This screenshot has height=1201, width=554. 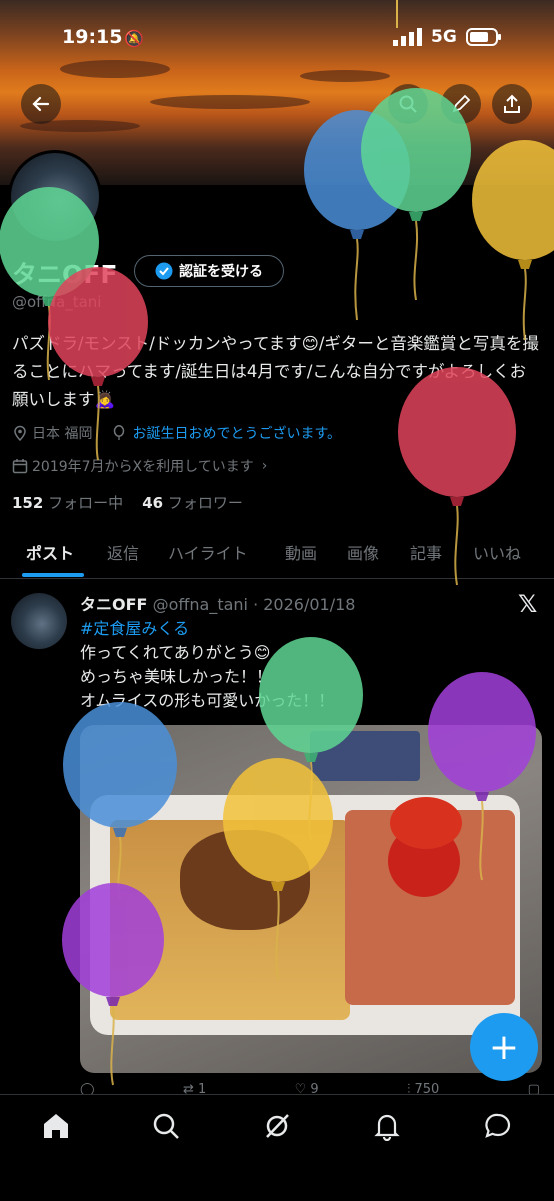 What do you see at coordinates (528, 604) in the screenshot?
I see `x-logo-icon: 𝕏` at bounding box center [528, 604].